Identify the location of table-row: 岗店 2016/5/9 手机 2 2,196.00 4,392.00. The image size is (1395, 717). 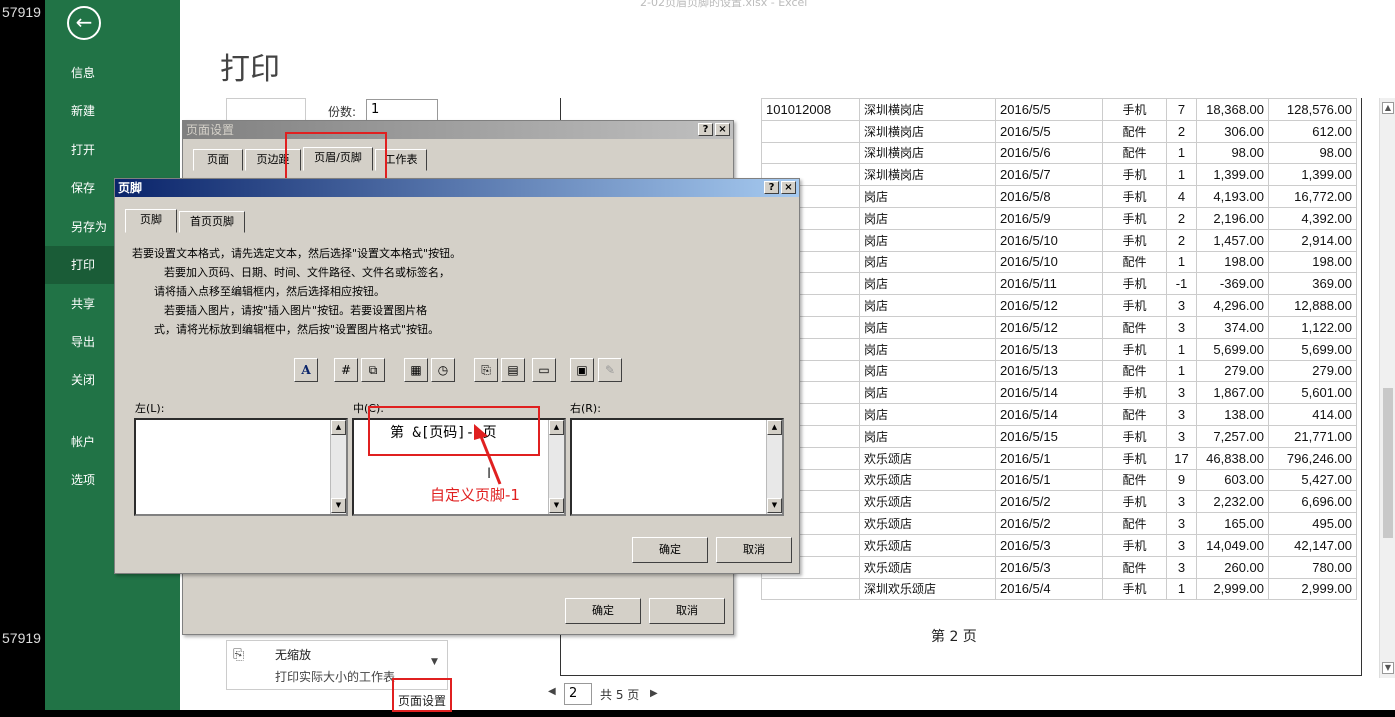
(1059, 218).